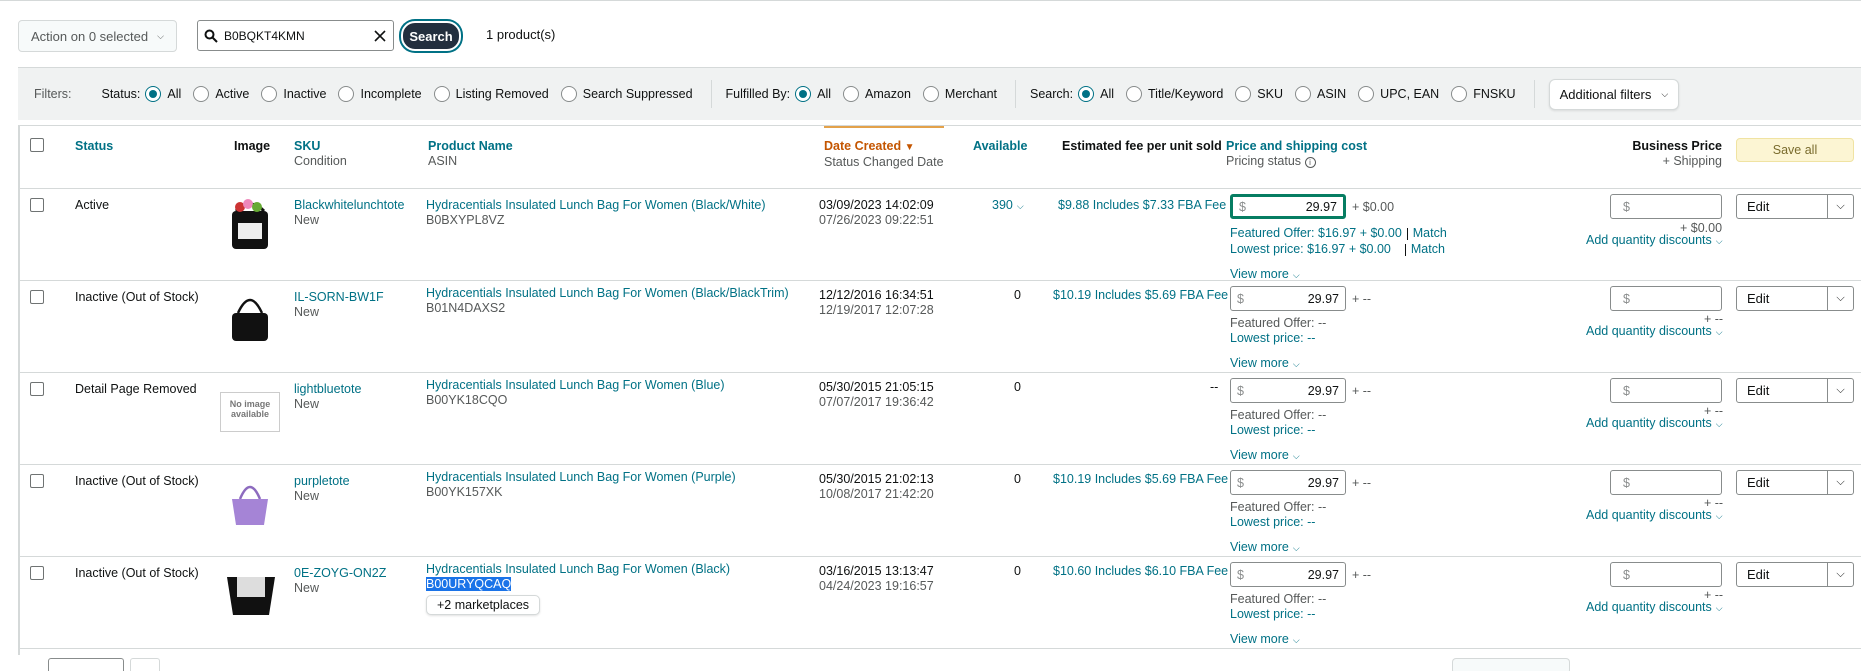 This screenshot has height=671, width=1861. What do you see at coordinates (1310, 162) in the screenshot?
I see `info-icon: i` at bounding box center [1310, 162].